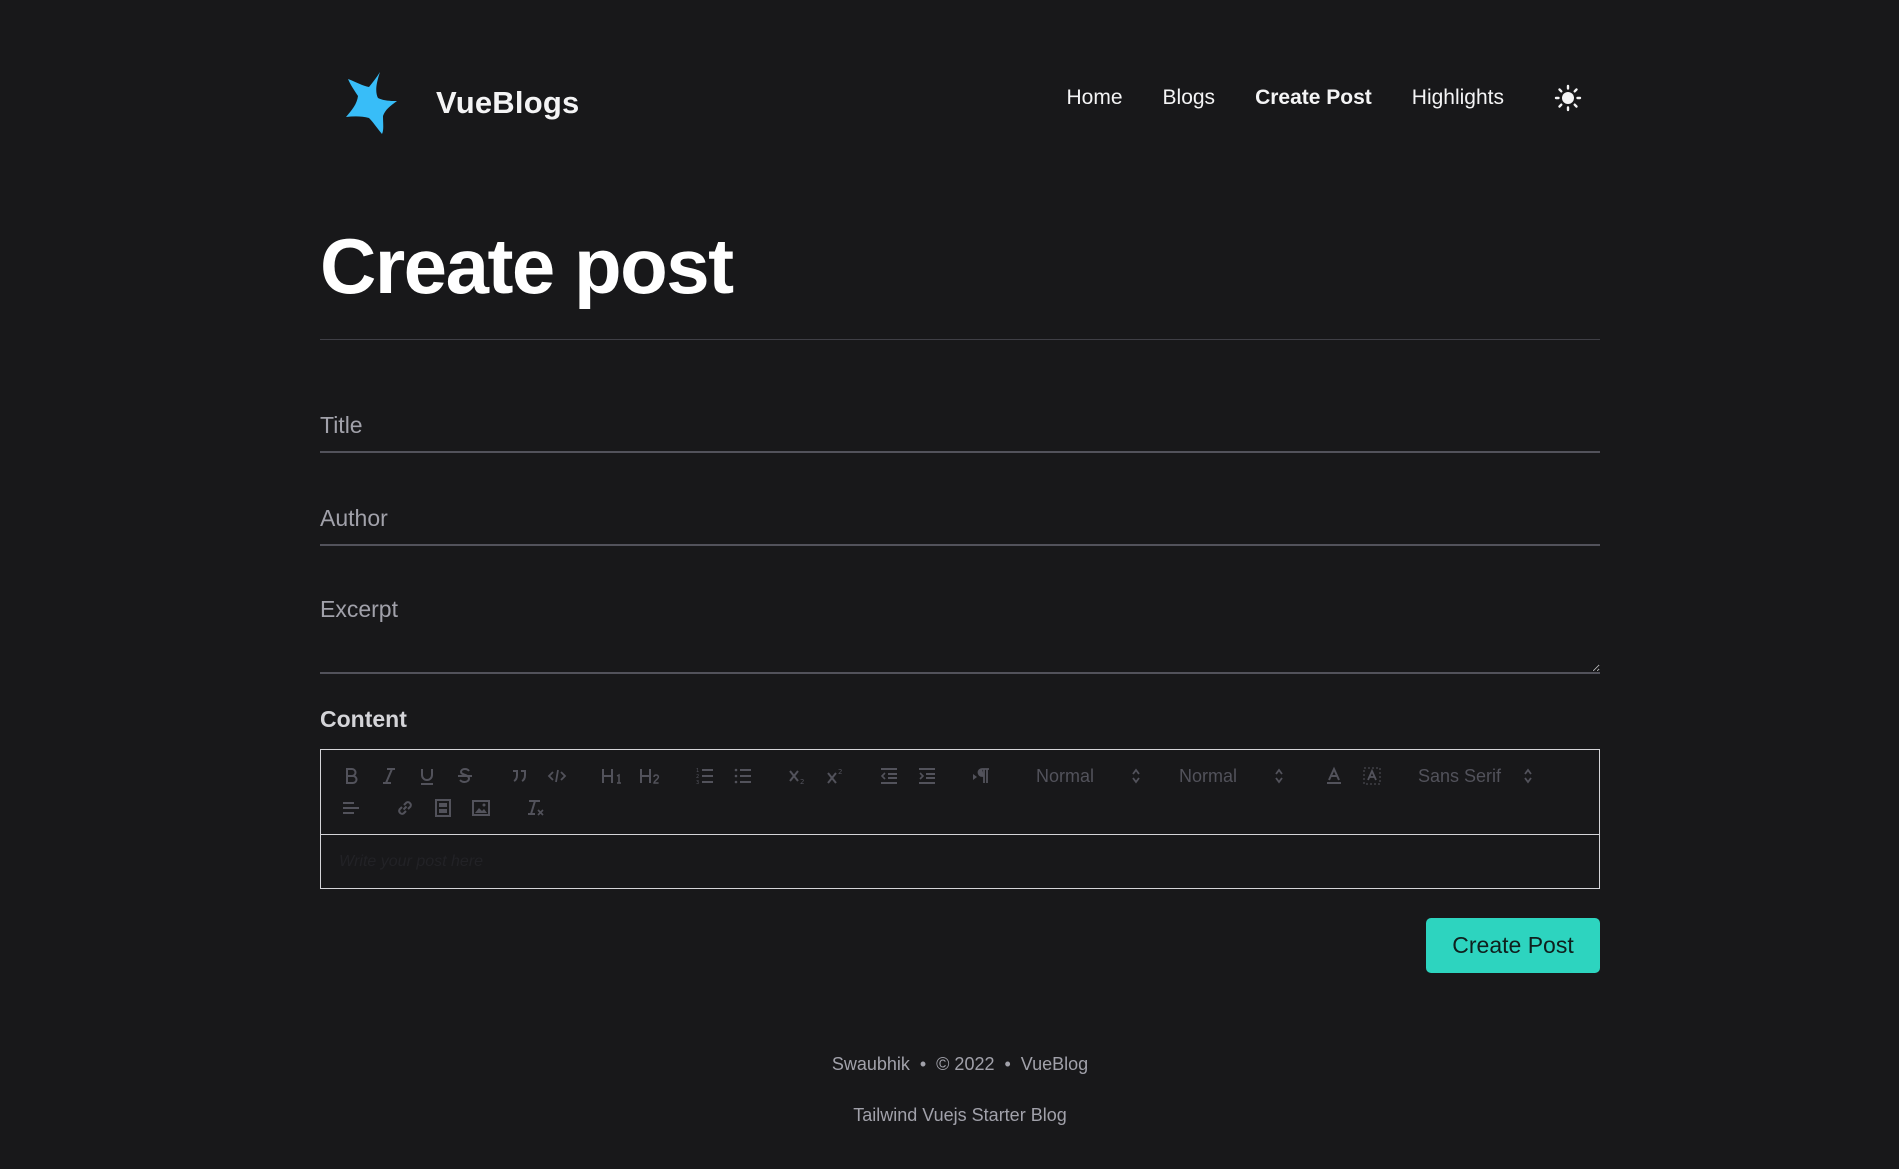 This screenshot has width=1899, height=1169. I want to click on link-icon, so click(405, 808).